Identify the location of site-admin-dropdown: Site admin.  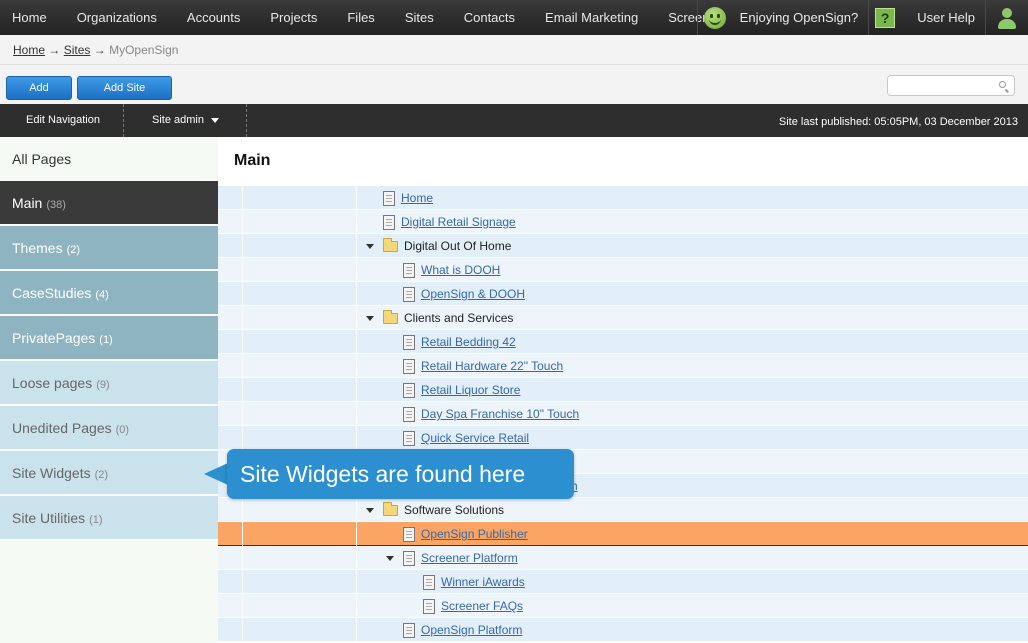
(185, 120).